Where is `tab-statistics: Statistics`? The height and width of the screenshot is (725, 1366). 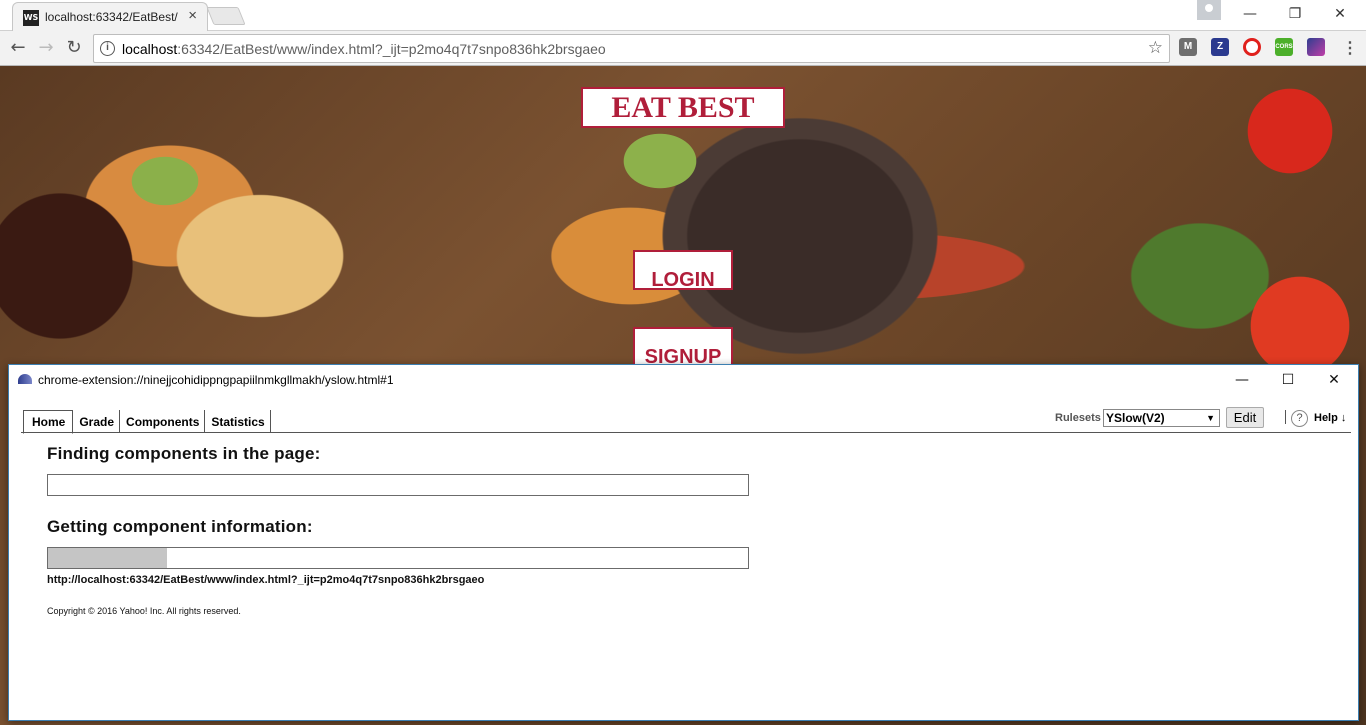 tab-statistics: Statistics is located at coordinates (238, 421).